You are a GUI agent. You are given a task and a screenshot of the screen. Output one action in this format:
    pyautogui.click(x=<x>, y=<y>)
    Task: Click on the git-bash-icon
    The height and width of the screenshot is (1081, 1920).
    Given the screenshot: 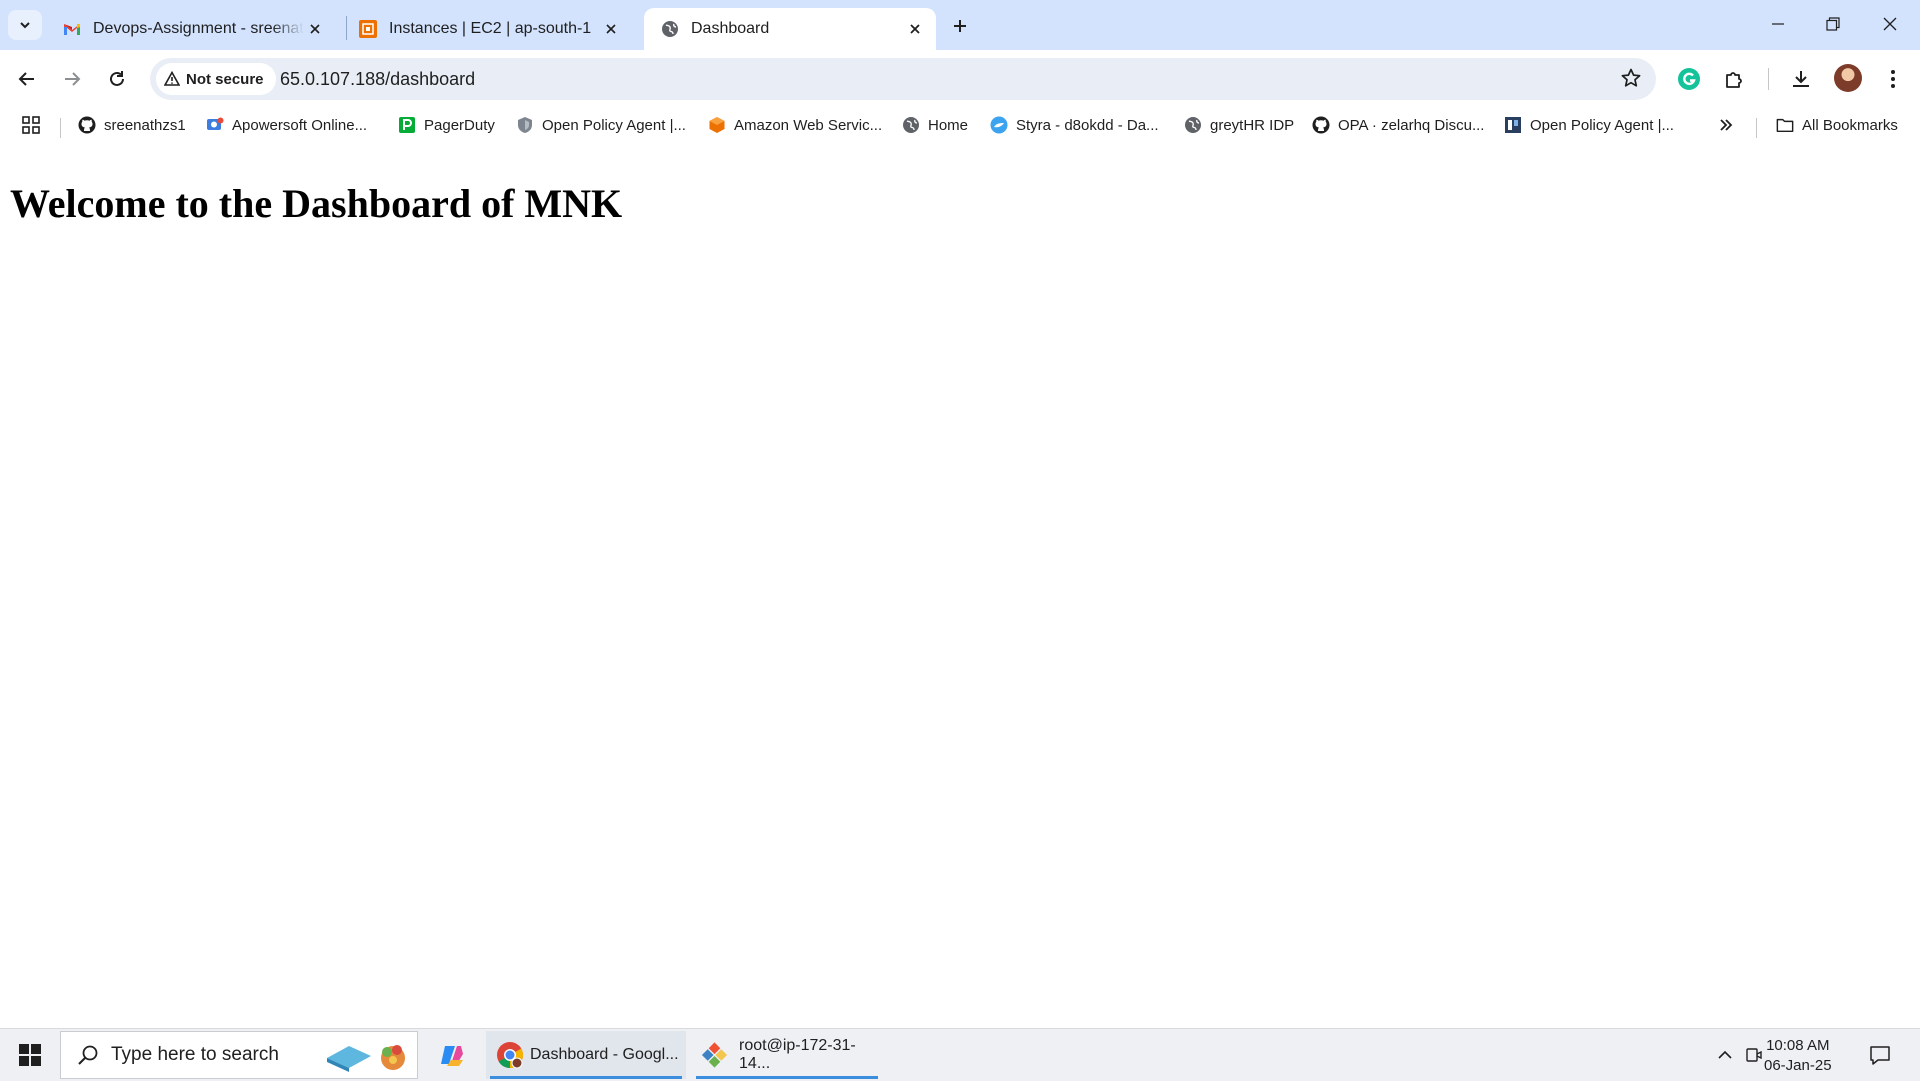 What is the action you would take?
    pyautogui.click(x=714, y=1055)
    